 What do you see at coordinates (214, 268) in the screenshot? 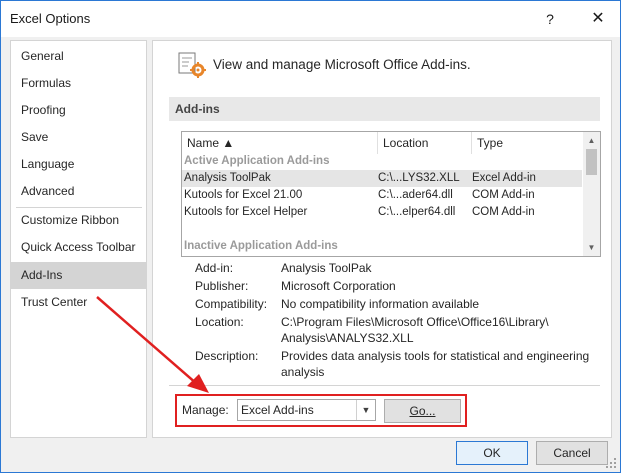
I see `detail-label-addin: Add-in:` at bounding box center [214, 268].